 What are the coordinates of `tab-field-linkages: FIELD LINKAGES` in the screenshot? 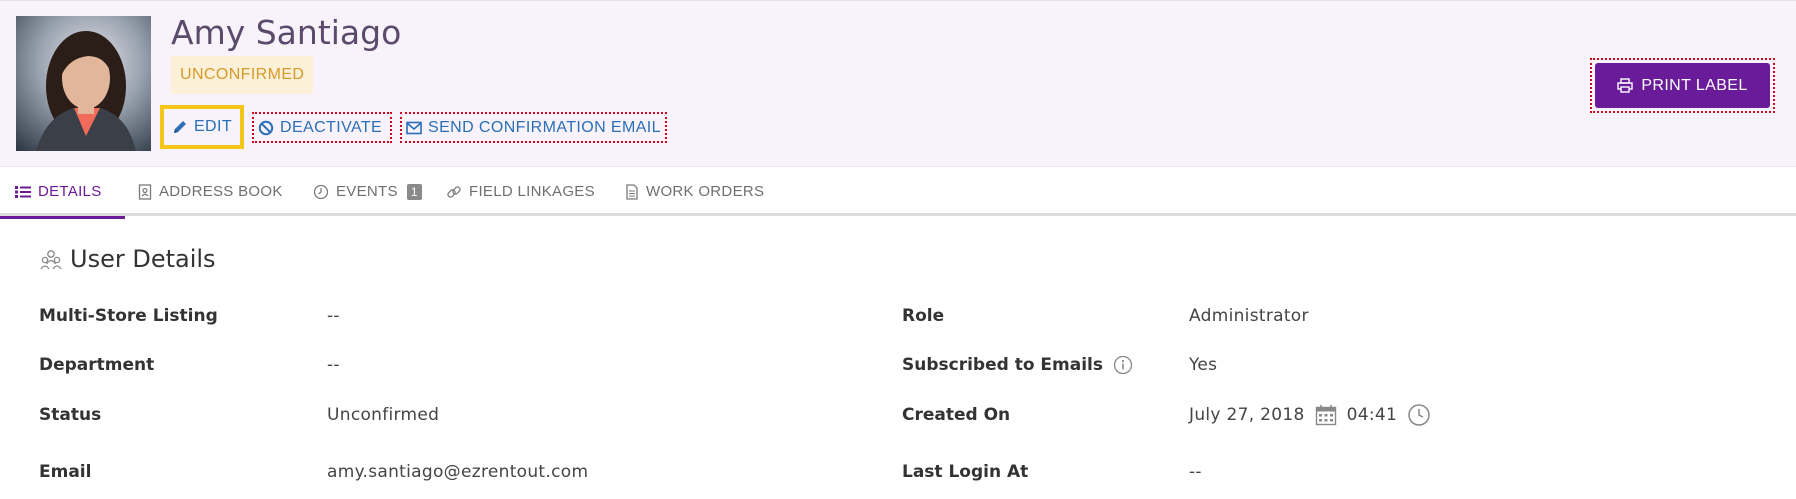 It's located at (520, 191).